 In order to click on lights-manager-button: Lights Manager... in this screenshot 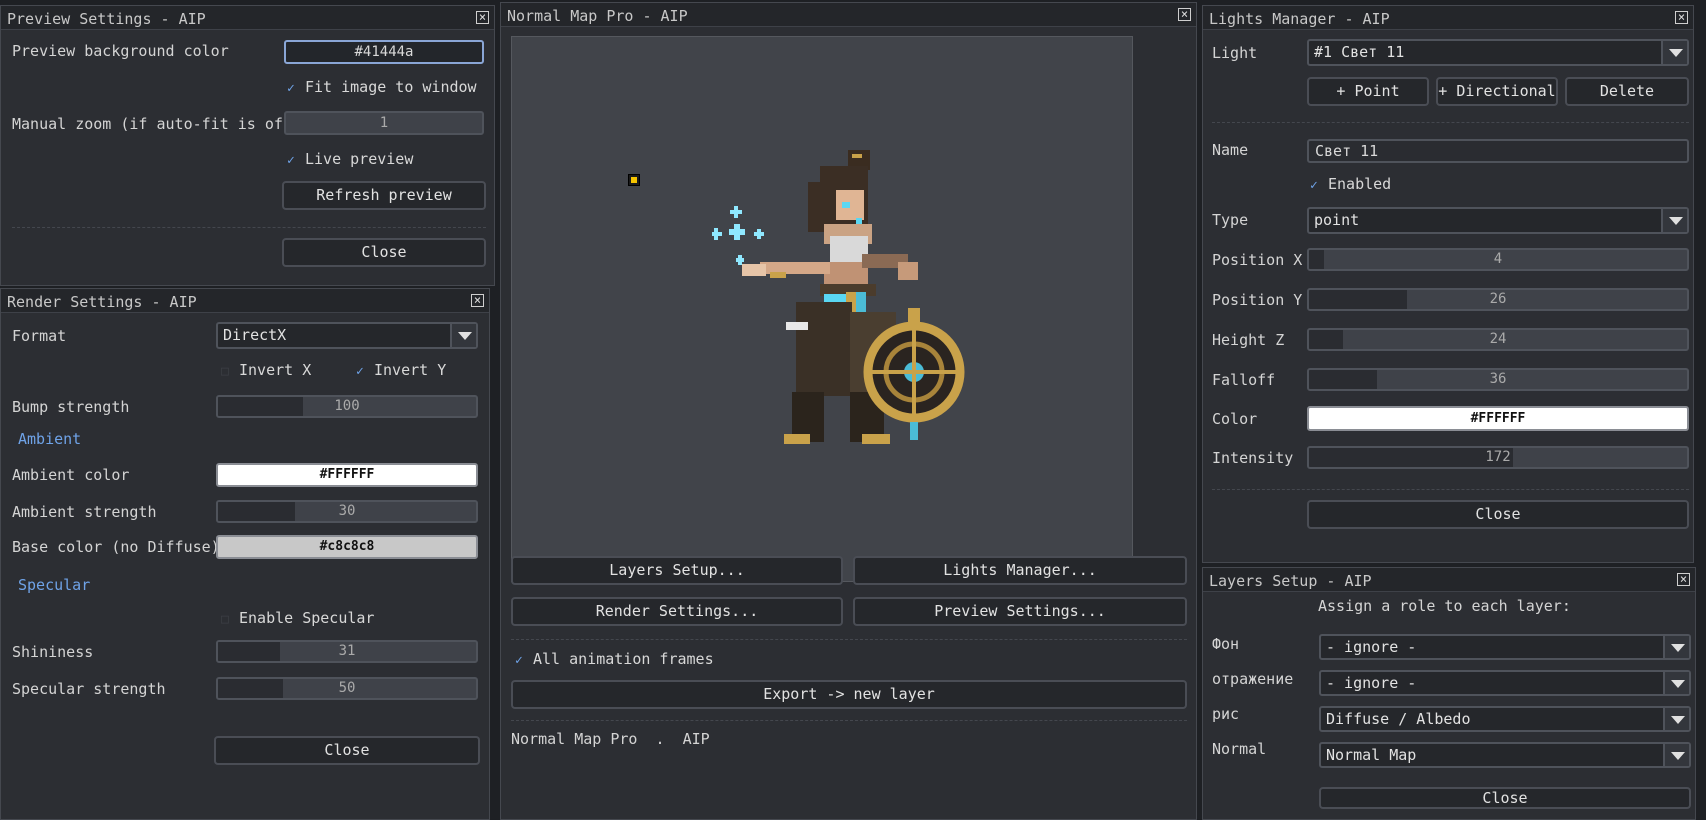, I will do `click(1020, 570)`.